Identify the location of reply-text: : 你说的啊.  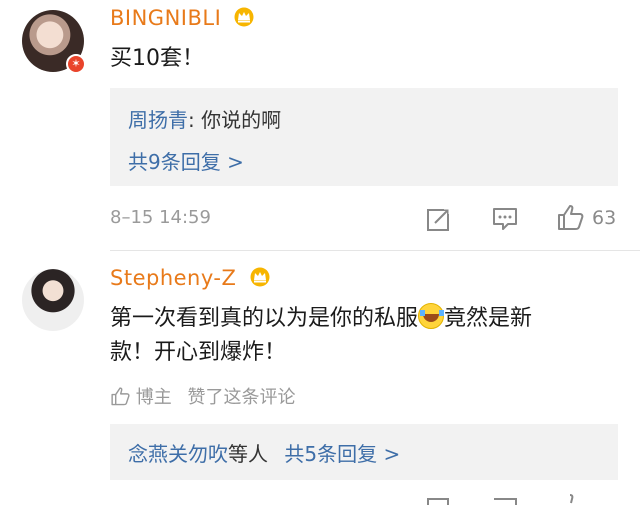
(235, 120).